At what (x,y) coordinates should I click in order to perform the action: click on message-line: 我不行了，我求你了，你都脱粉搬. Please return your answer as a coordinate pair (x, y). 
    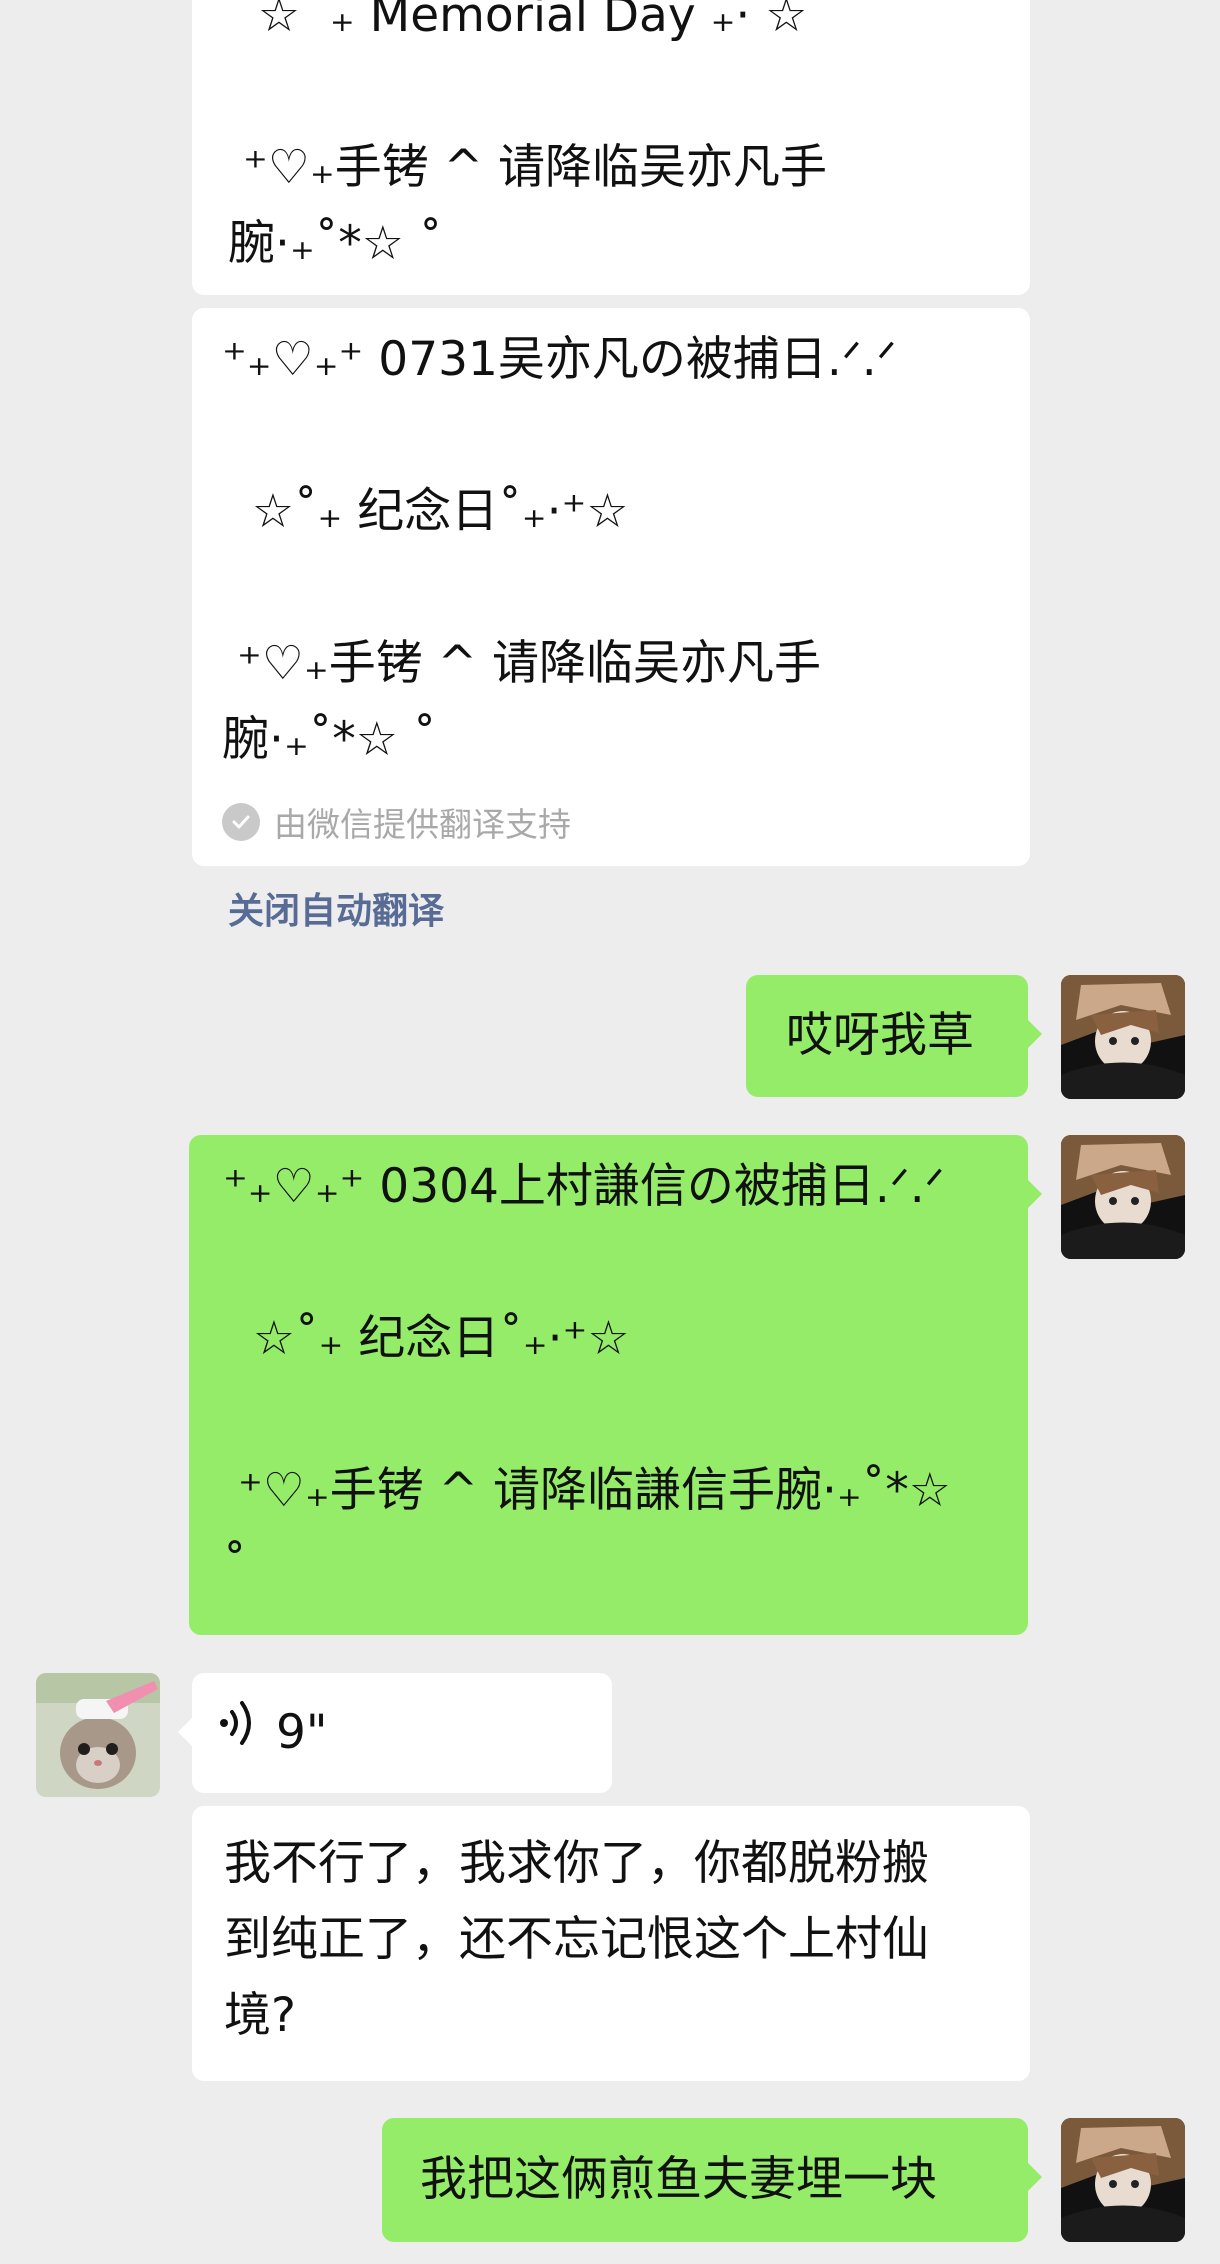
    Looking at the image, I should click on (576, 1863).